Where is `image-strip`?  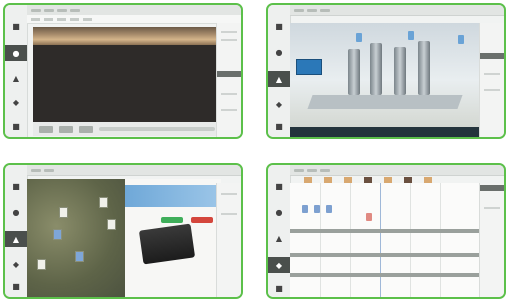
image-strip is located at coordinates (128, 36).